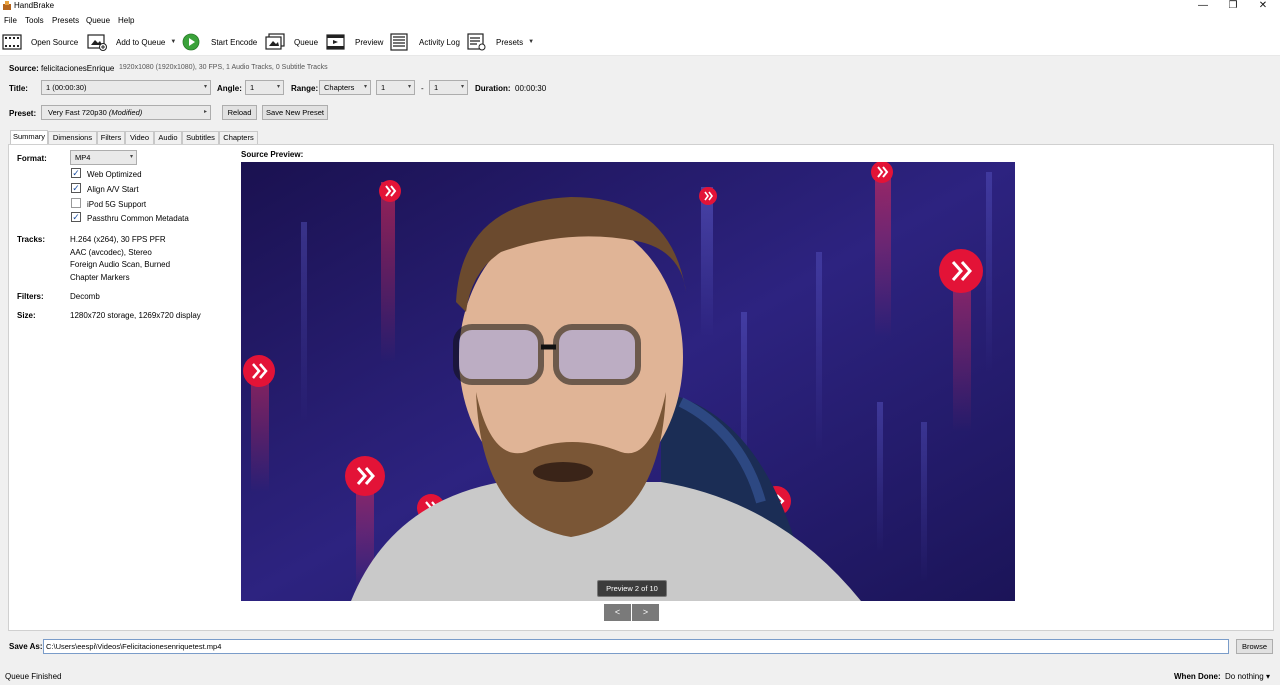 This screenshot has height=685, width=1280. Describe the element at coordinates (26, 646) in the screenshot. I see `save-as-label: Save As:` at that location.